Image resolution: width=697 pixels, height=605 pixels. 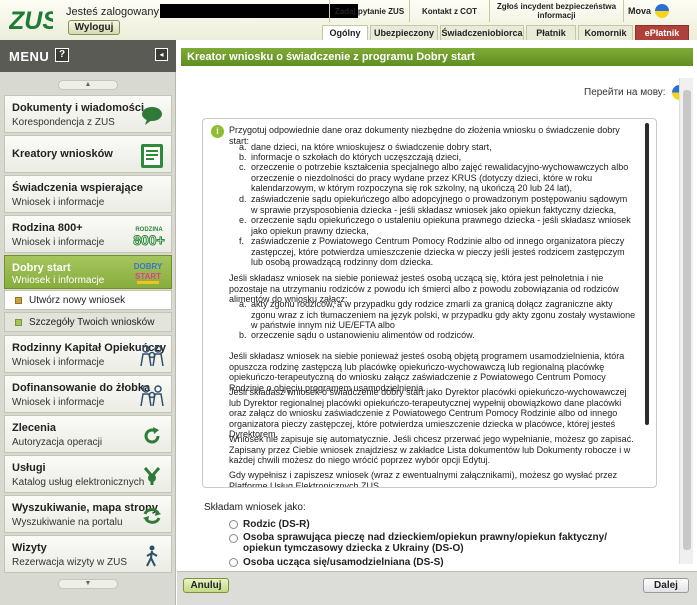 What do you see at coordinates (88, 584) in the screenshot?
I see `menu-scroll-down-button: ▼` at bounding box center [88, 584].